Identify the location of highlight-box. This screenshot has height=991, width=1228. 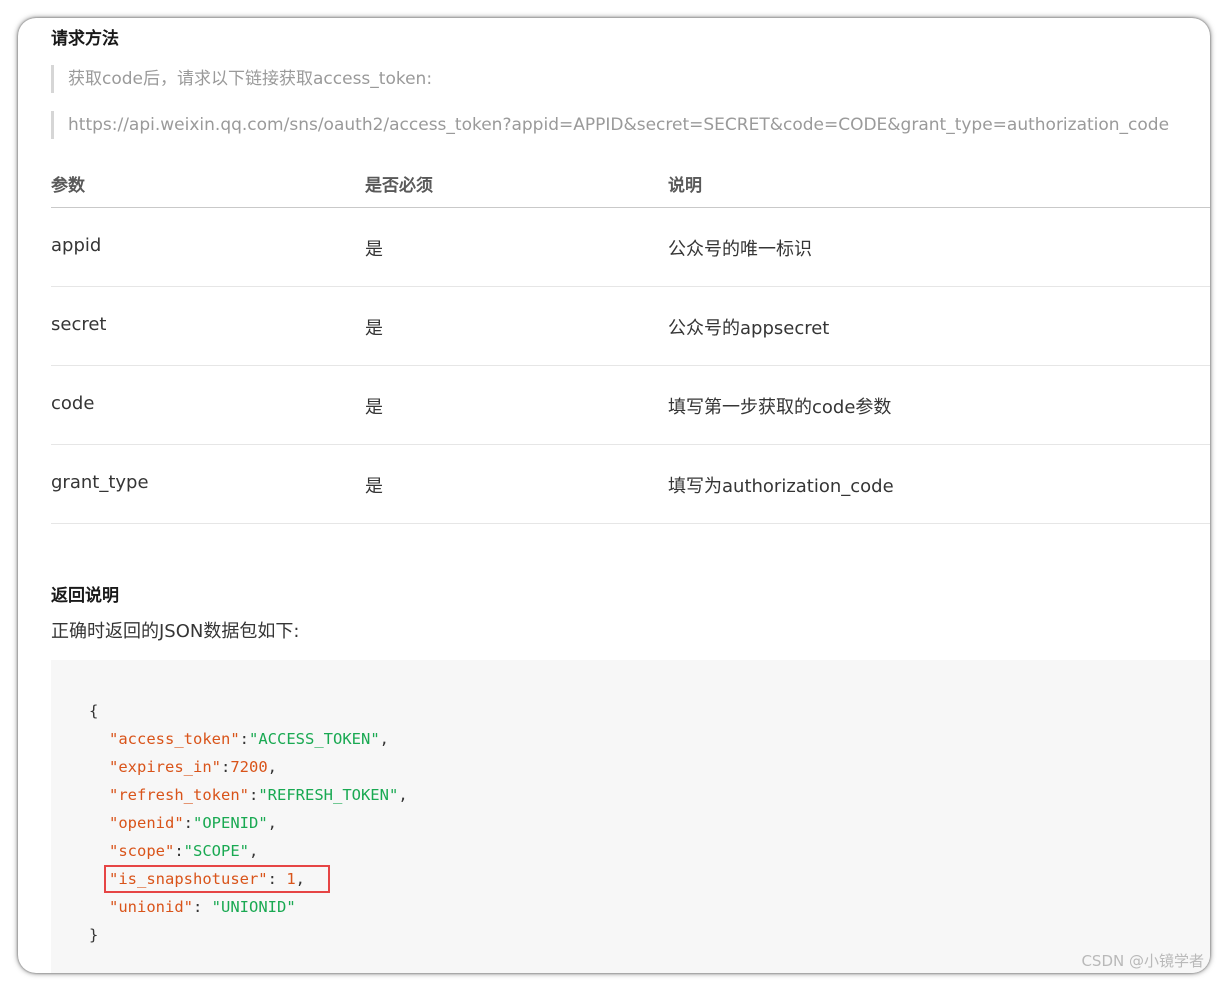
(217, 879).